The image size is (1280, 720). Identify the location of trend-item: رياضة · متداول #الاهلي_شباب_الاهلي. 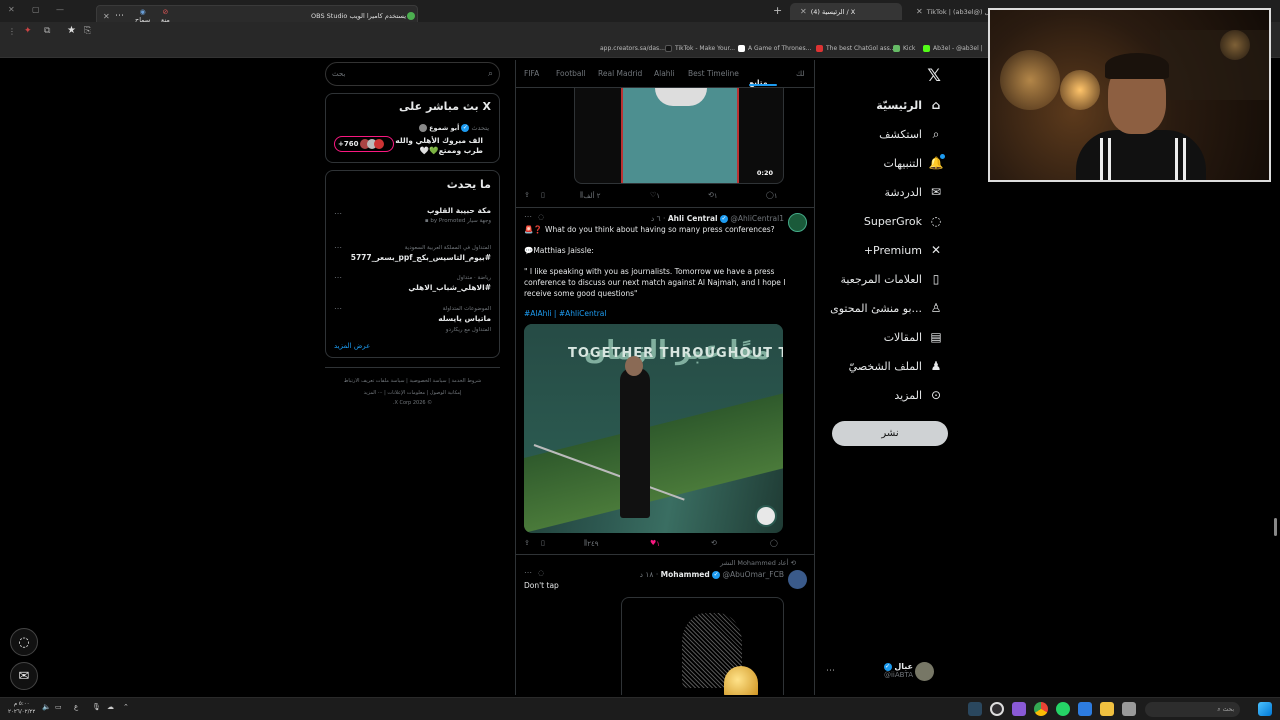
(449, 283).